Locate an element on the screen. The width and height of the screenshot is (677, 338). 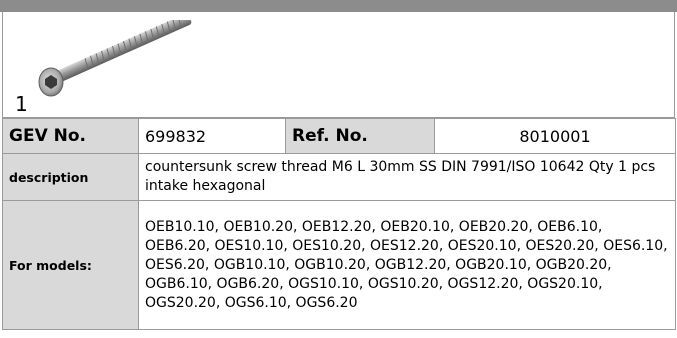
gev-no-value: 699832 is located at coordinates (212, 136).